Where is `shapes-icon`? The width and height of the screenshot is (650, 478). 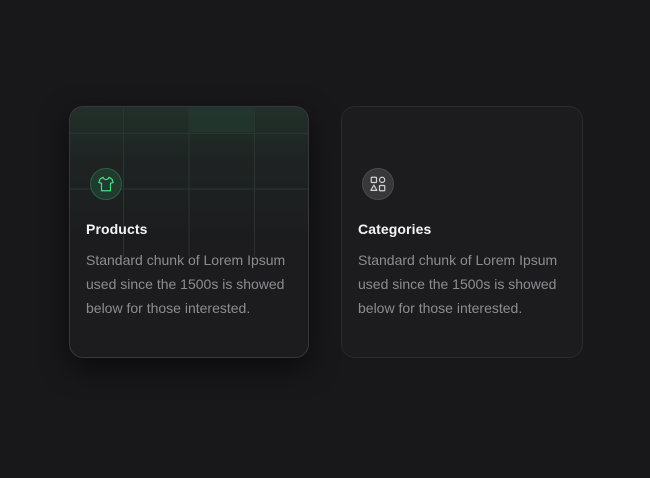 shapes-icon is located at coordinates (378, 184).